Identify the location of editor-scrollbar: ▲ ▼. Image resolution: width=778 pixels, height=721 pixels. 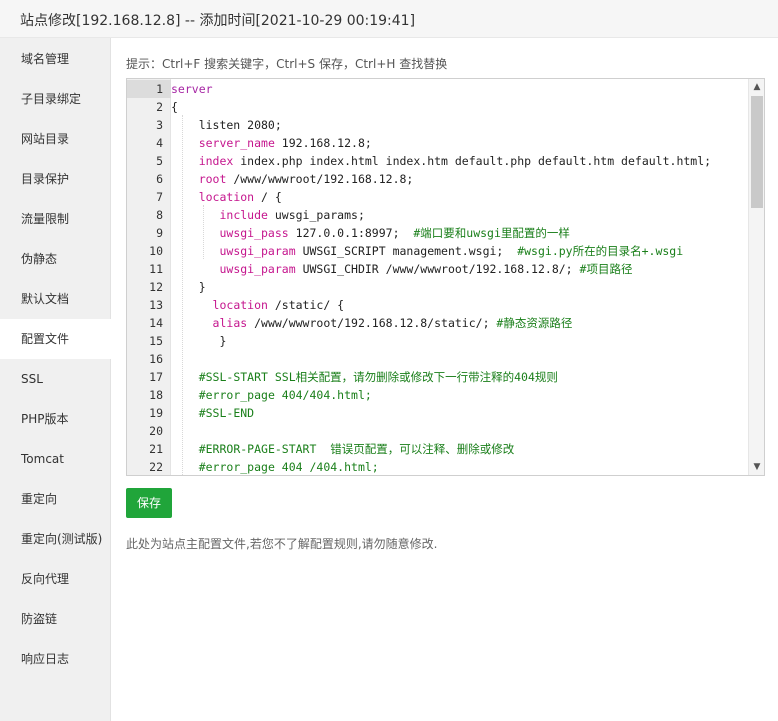
(756, 277).